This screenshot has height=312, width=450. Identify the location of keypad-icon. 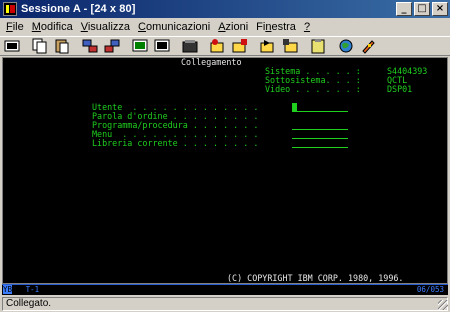
(162, 46).